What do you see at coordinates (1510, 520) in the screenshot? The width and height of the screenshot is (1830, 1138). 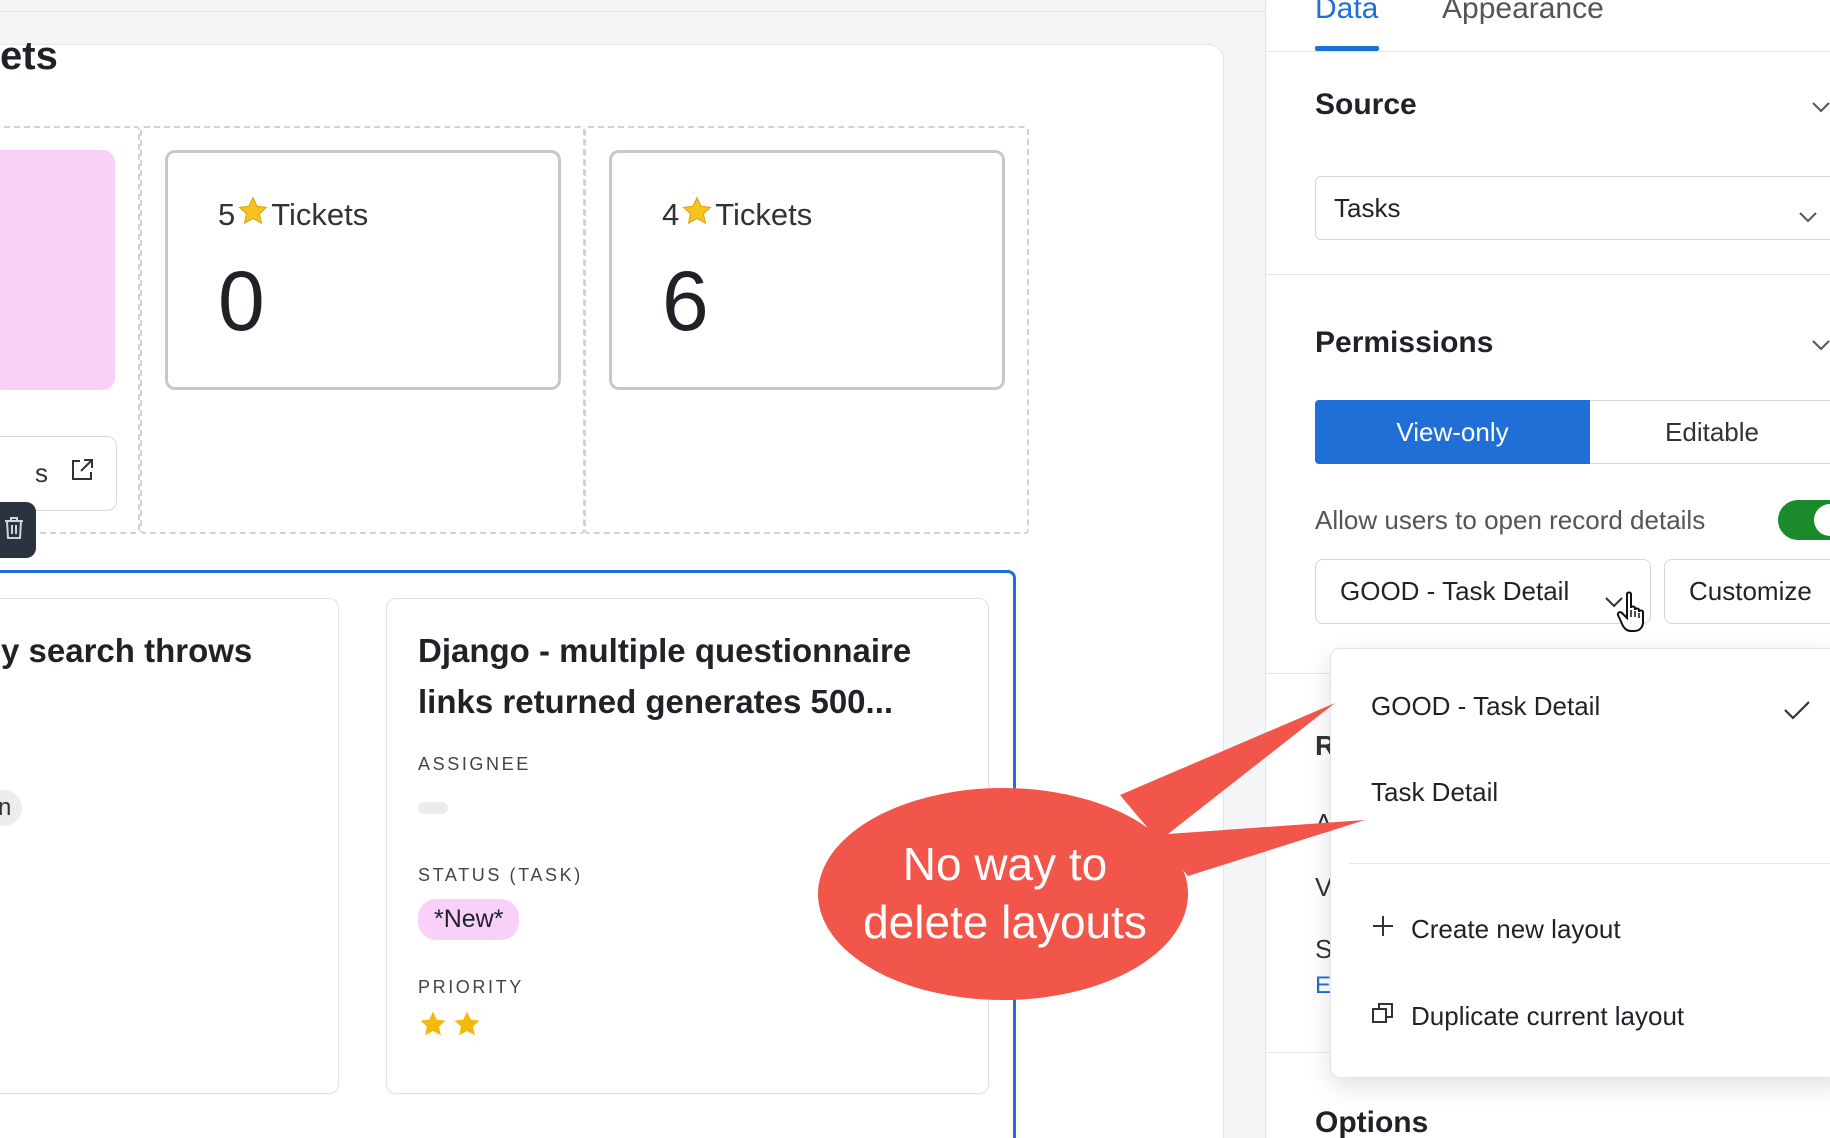 I see `open-record-details-label: Allow users to open record details` at bounding box center [1510, 520].